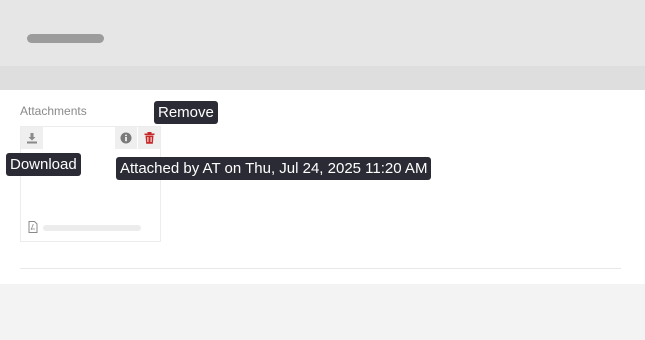 This screenshot has height=340, width=645. I want to click on info-button, so click(126, 138).